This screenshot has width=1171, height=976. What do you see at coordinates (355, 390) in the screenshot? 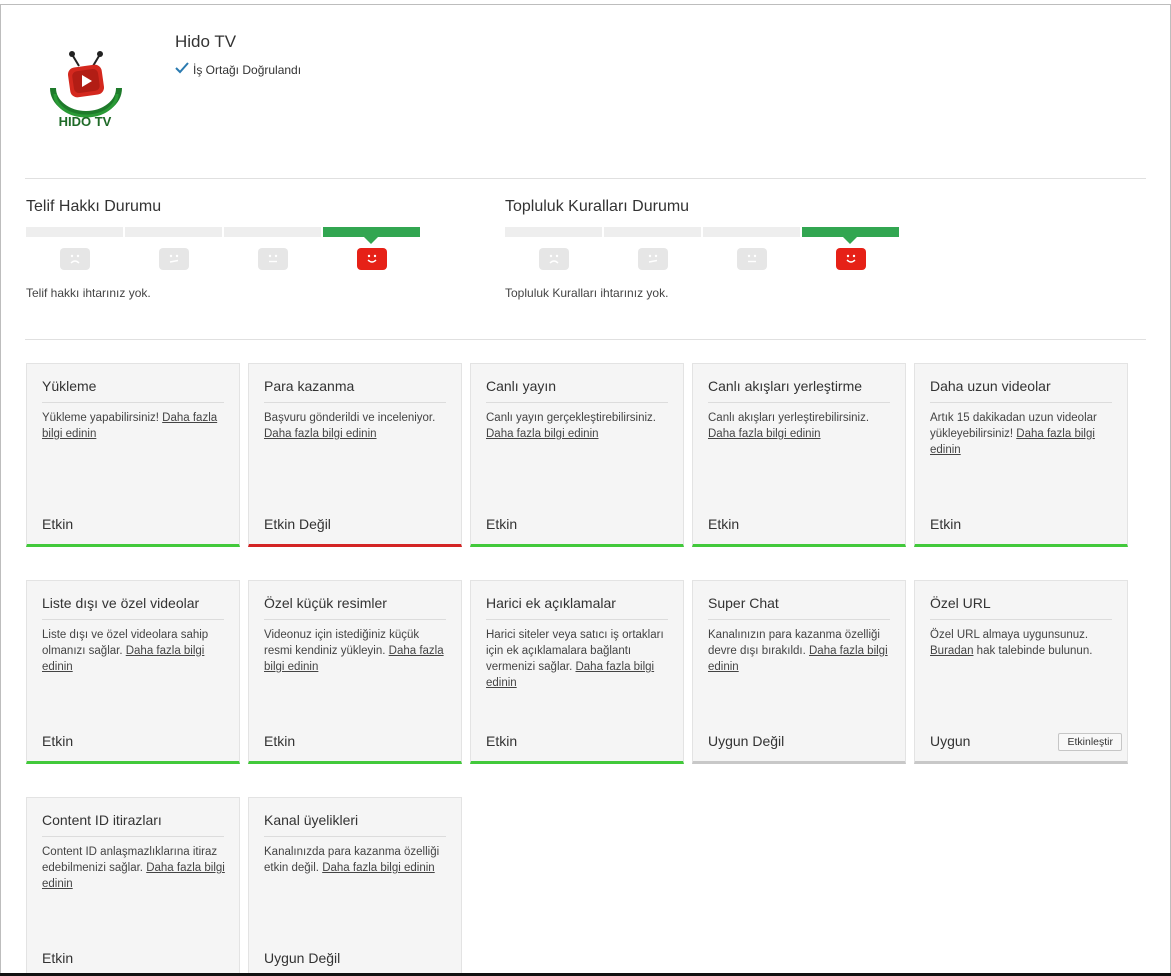
I see `feature-title: Para kazanma` at bounding box center [355, 390].